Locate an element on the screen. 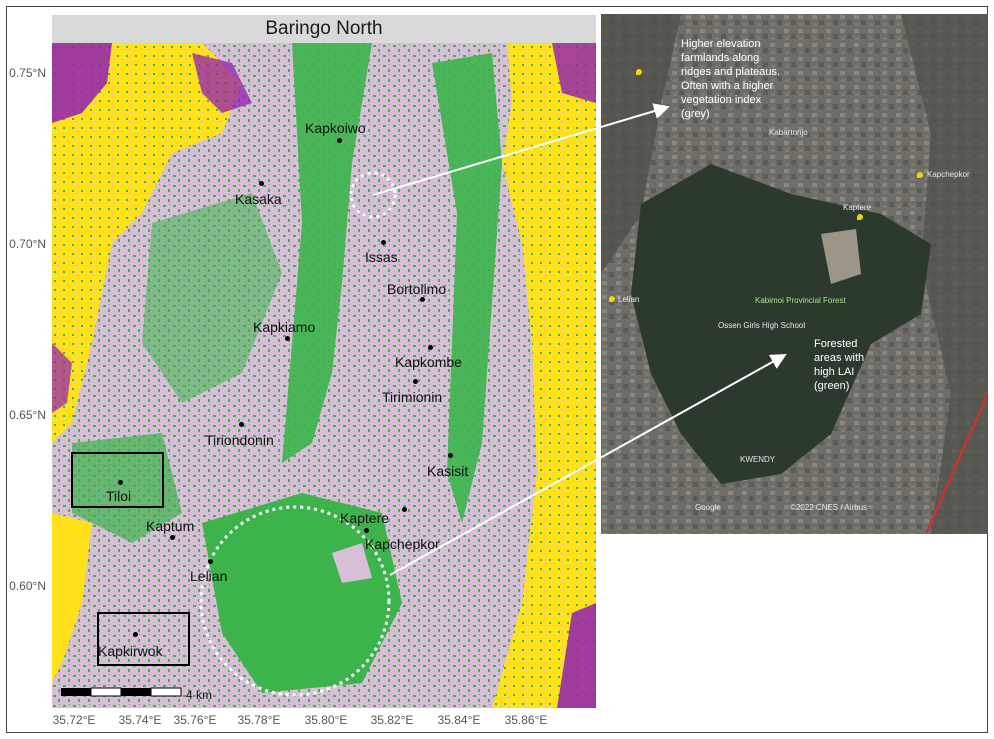  arrow-to-forest is located at coordinates (588, 465).